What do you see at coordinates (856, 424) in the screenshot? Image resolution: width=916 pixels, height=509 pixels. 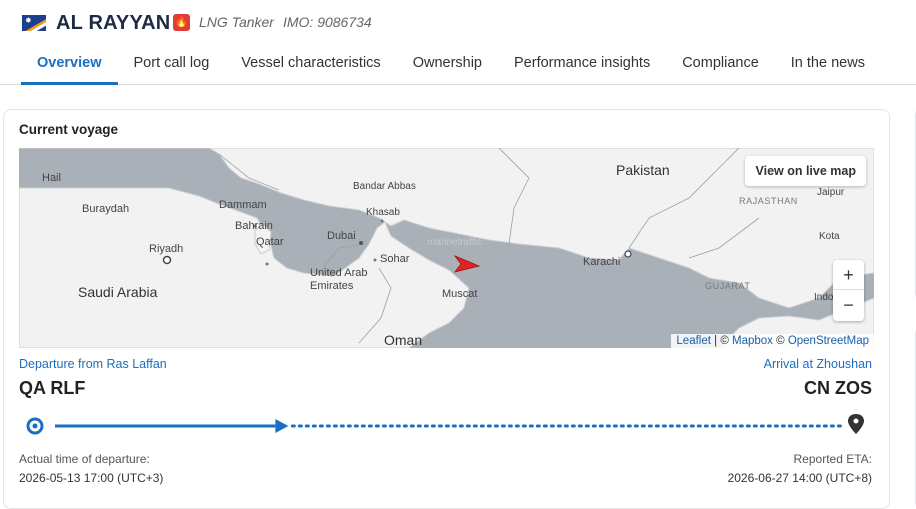 I see `arrival-pin-icon` at bounding box center [856, 424].